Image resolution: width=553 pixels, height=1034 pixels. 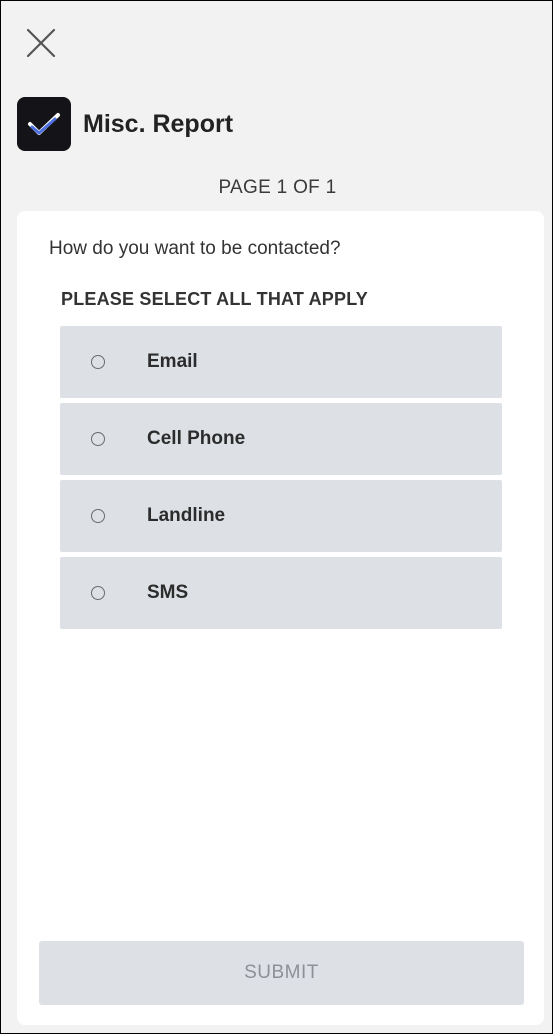 I want to click on question-text: How do you want to be contacted?, so click(x=195, y=248).